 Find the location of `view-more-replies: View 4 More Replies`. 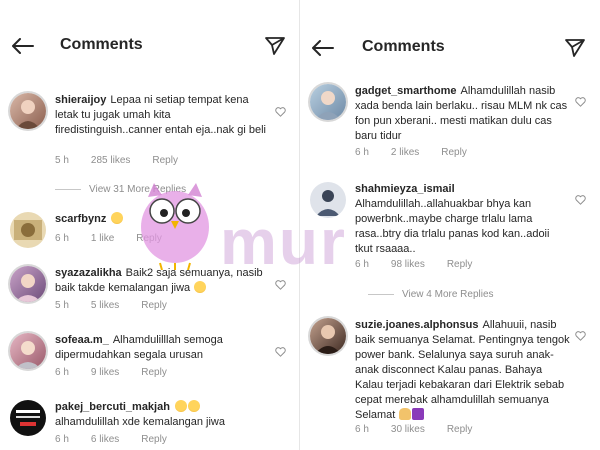

view-more-replies: View 4 More Replies is located at coordinates (431, 294).